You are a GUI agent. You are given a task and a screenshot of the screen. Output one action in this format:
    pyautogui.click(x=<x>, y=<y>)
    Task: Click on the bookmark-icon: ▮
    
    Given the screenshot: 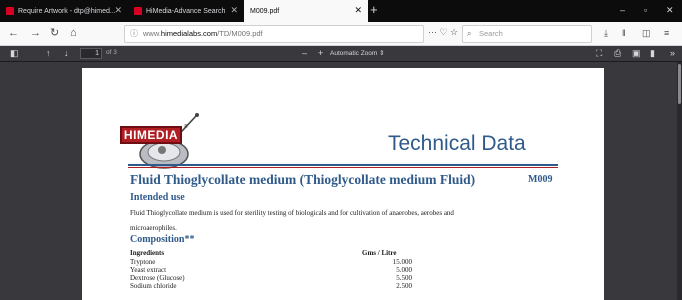 What is the action you would take?
    pyautogui.click(x=652, y=53)
    